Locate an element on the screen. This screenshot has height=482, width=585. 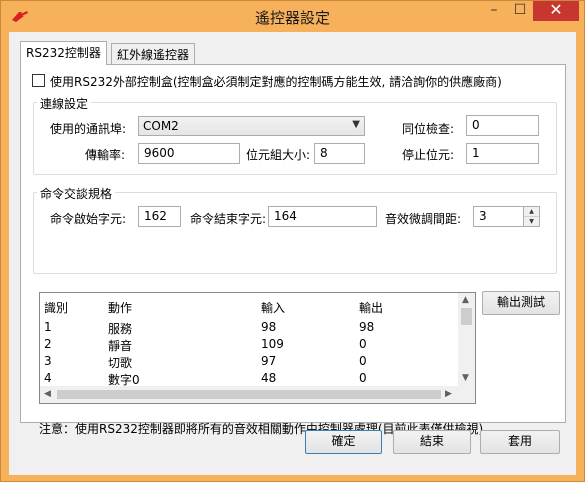
close-window-button: ✕ is located at coordinates (556, 11).